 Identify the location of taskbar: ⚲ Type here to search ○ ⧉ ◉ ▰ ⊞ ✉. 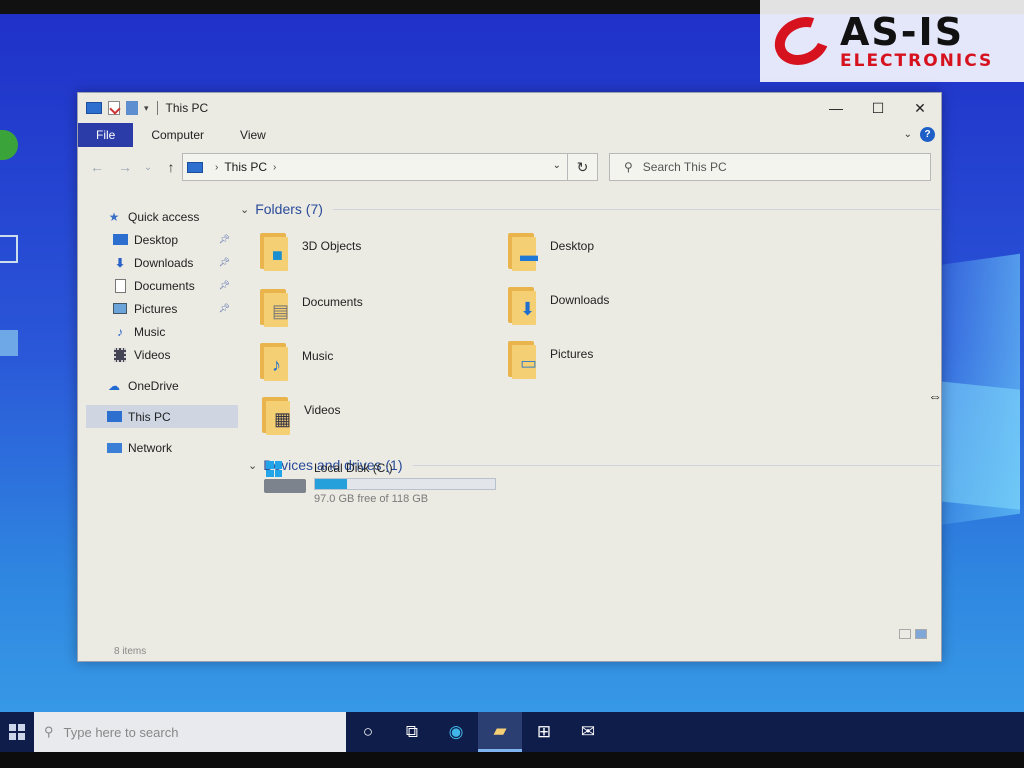
(512, 732).